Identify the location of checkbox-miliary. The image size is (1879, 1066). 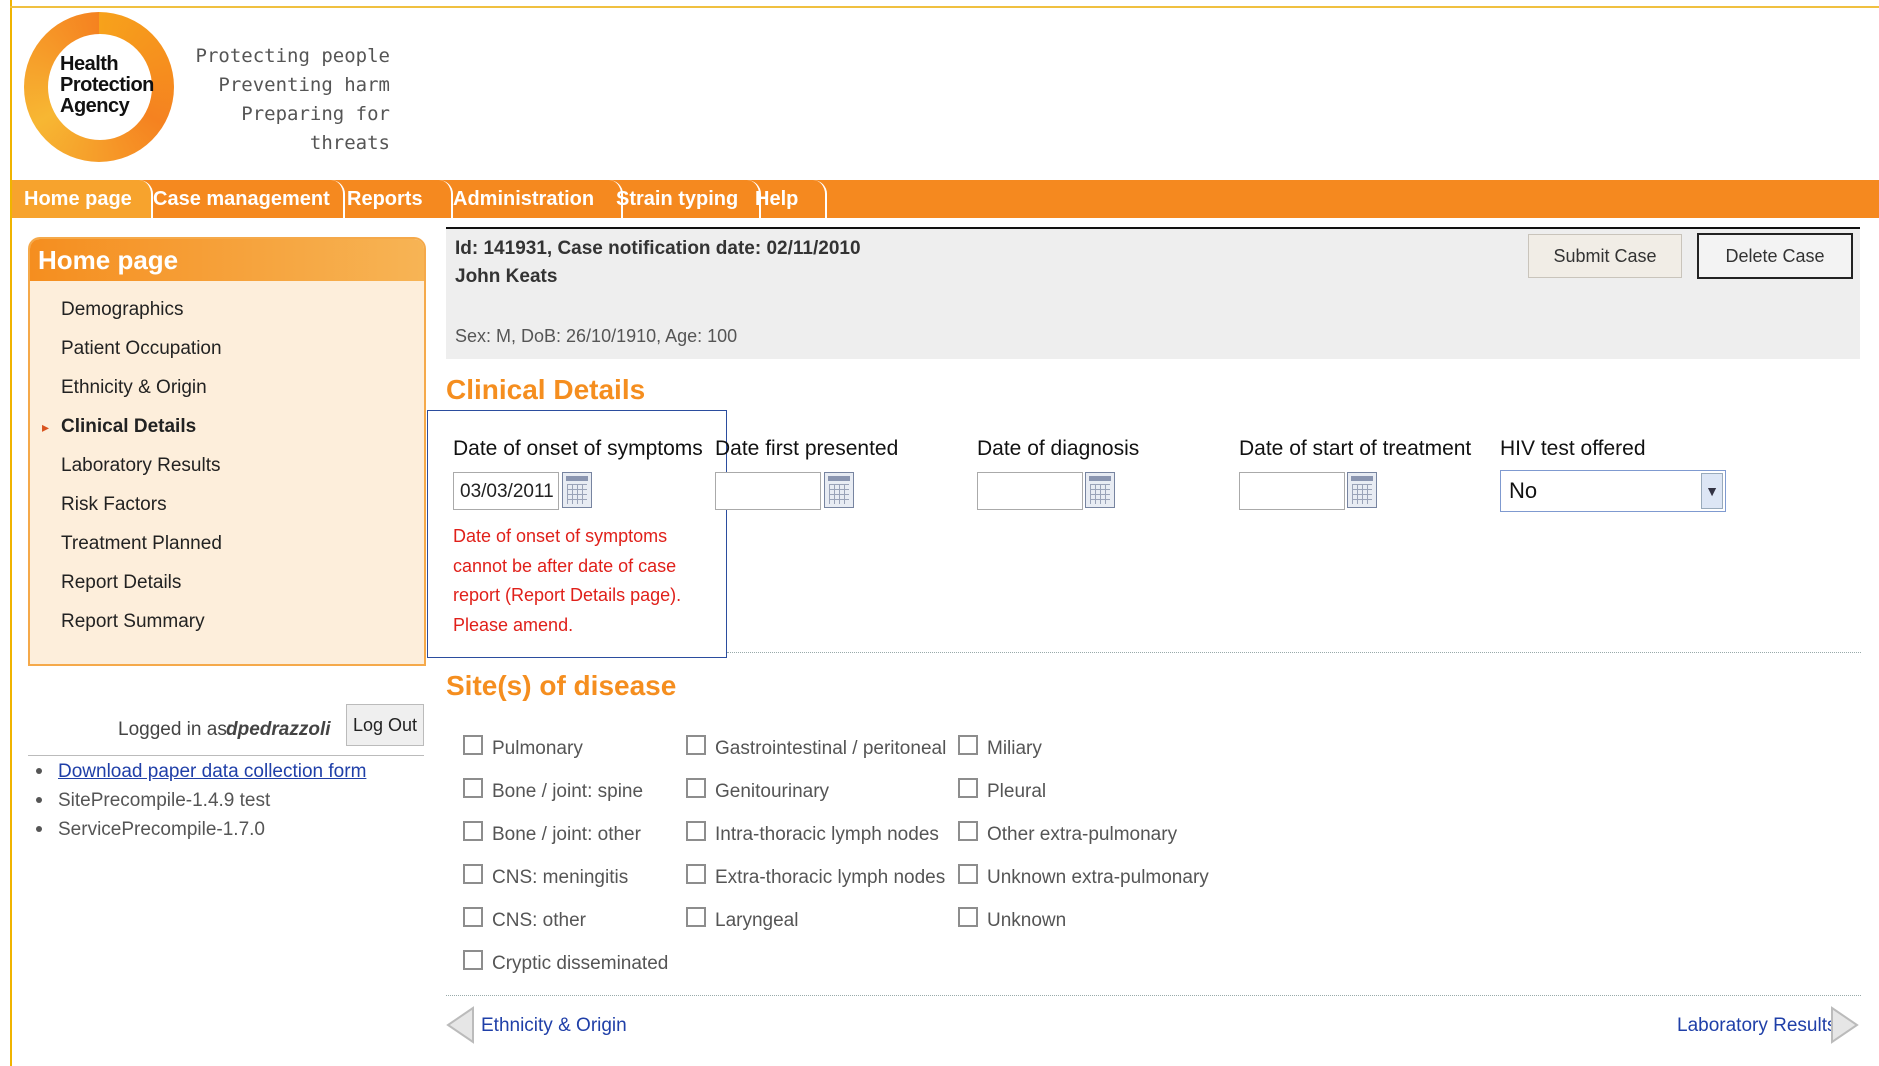
(968, 745).